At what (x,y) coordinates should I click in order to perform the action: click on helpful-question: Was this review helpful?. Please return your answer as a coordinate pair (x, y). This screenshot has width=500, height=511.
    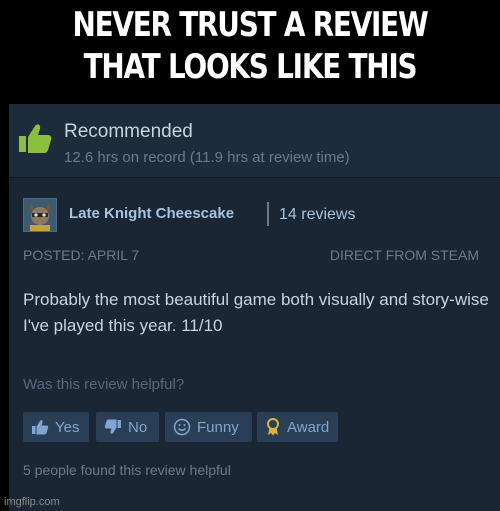
    Looking at the image, I should click on (104, 384).